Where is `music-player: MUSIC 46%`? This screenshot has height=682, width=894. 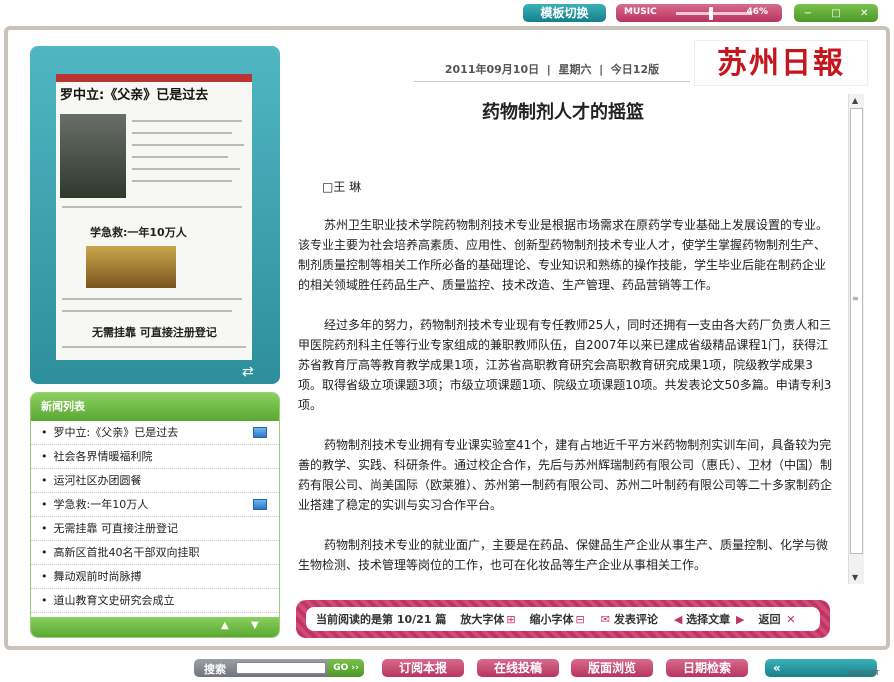
music-player: MUSIC 46% is located at coordinates (699, 13).